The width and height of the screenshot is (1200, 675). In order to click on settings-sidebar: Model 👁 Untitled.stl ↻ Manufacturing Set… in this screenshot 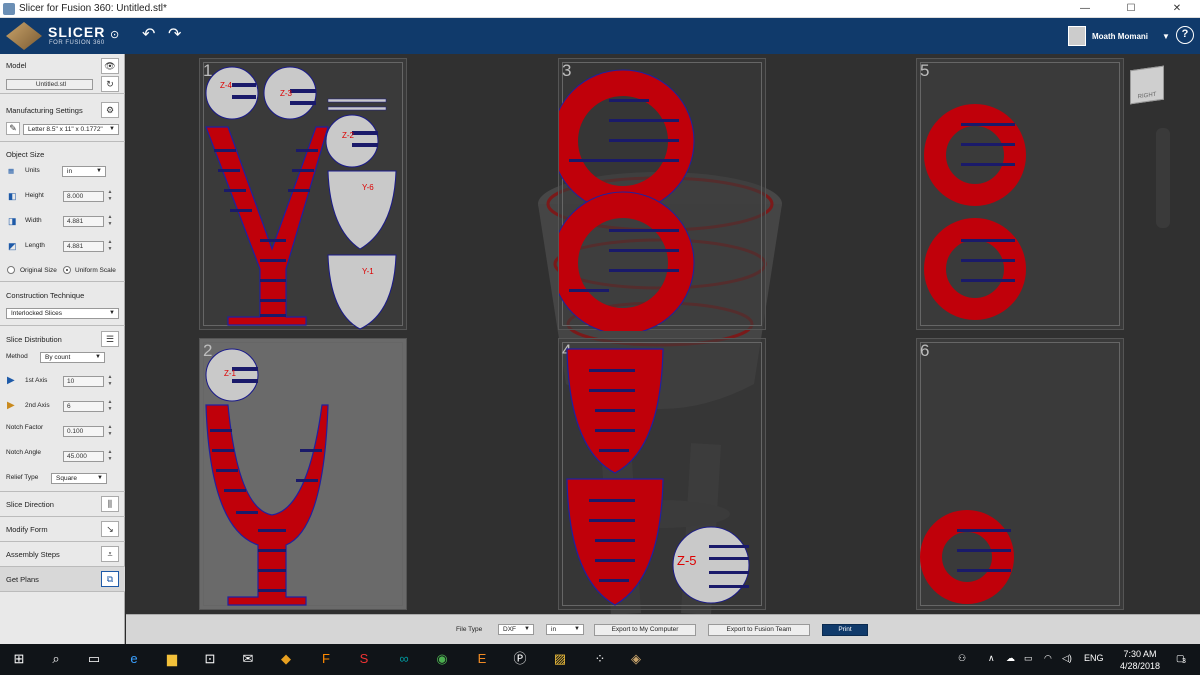, I will do `click(62, 349)`.